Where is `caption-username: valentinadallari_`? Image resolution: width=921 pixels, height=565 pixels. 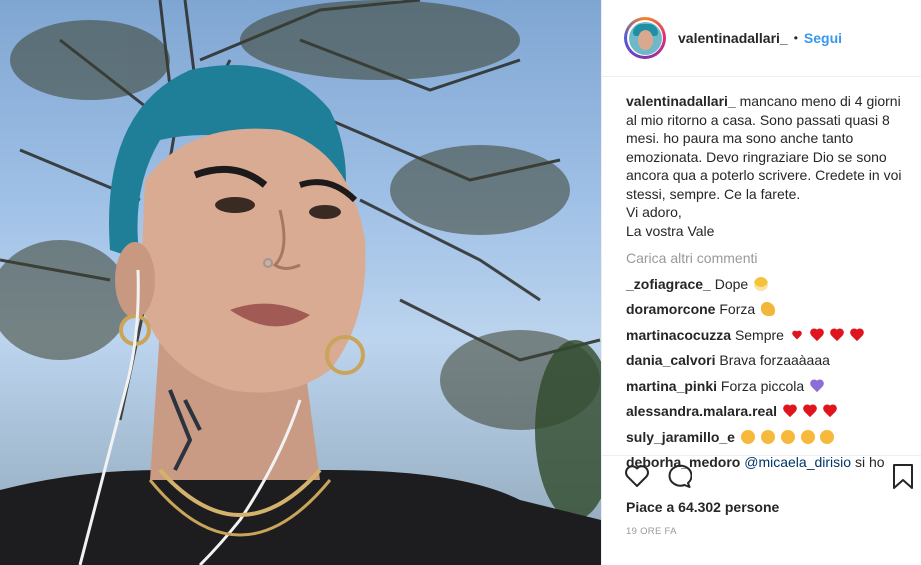 caption-username: valentinadallari_ is located at coordinates (681, 101).